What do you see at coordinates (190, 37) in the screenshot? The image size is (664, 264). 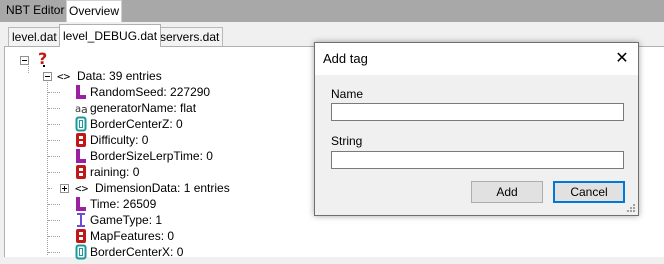 I see `file-tab-servers: servers.dat` at bounding box center [190, 37].